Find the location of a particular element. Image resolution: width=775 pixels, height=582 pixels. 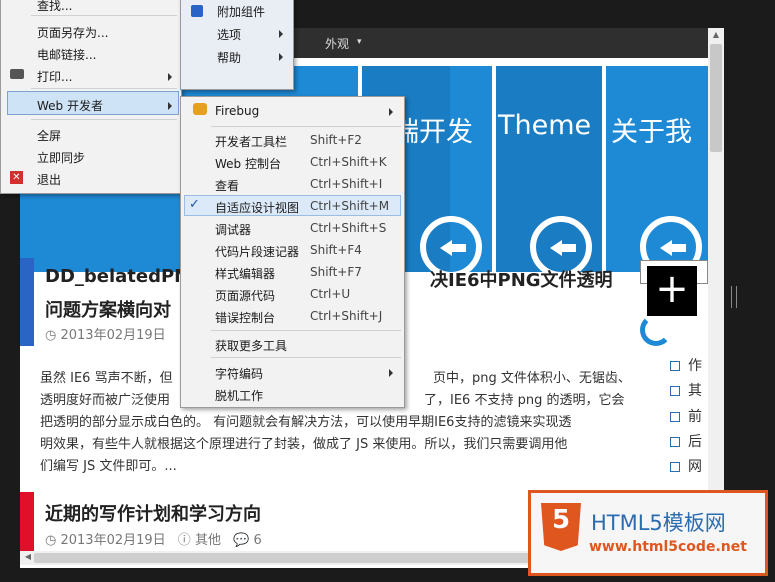

shortcut-text: Ctrl+U is located at coordinates (330, 294).